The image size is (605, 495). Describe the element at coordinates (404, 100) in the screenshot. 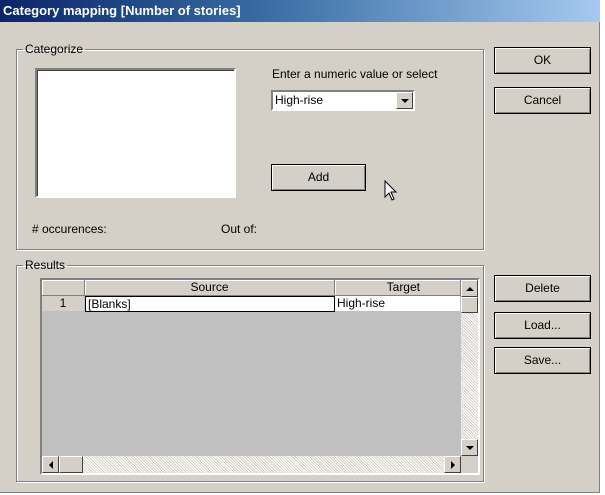

I see `chevron-down-icon` at that location.